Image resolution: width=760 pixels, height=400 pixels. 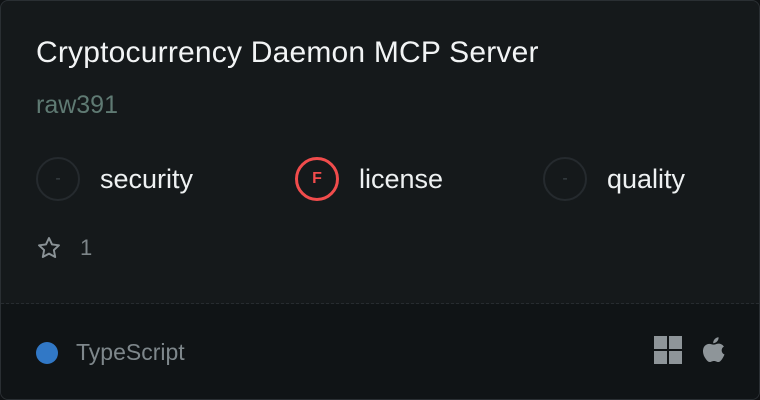 What do you see at coordinates (77, 105) in the screenshot?
I see `author-name: raw391` at bounding box center [77, 105].